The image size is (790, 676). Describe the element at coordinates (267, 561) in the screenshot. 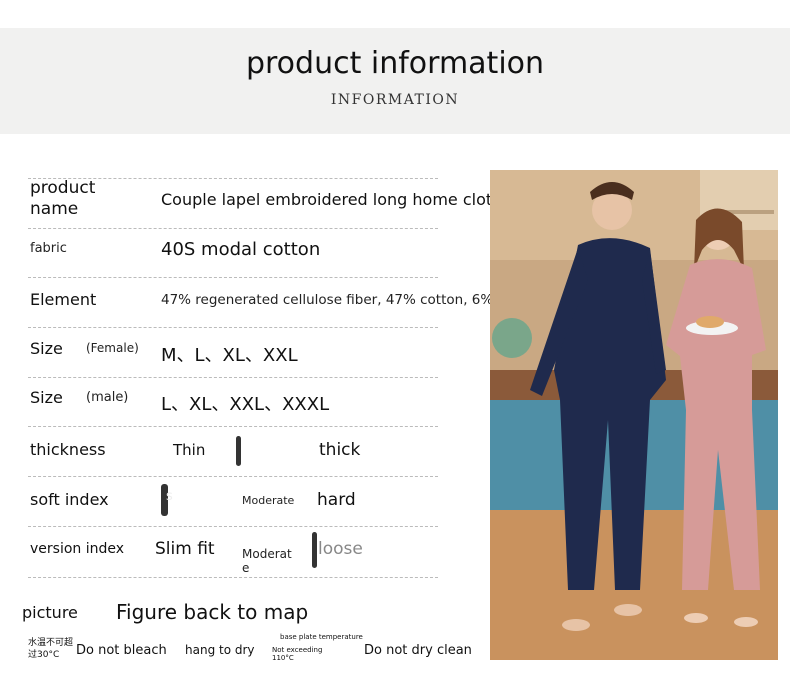

I see `version-index-middle: Moderate` at that location.